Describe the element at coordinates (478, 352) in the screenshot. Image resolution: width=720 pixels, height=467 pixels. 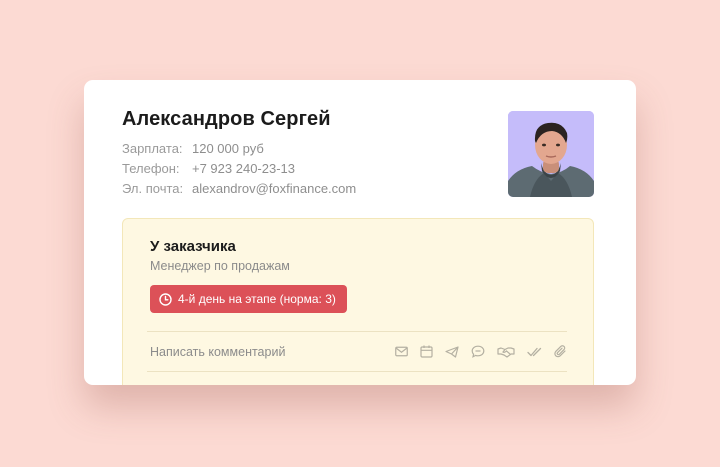
I see `chat-icon` at that location.